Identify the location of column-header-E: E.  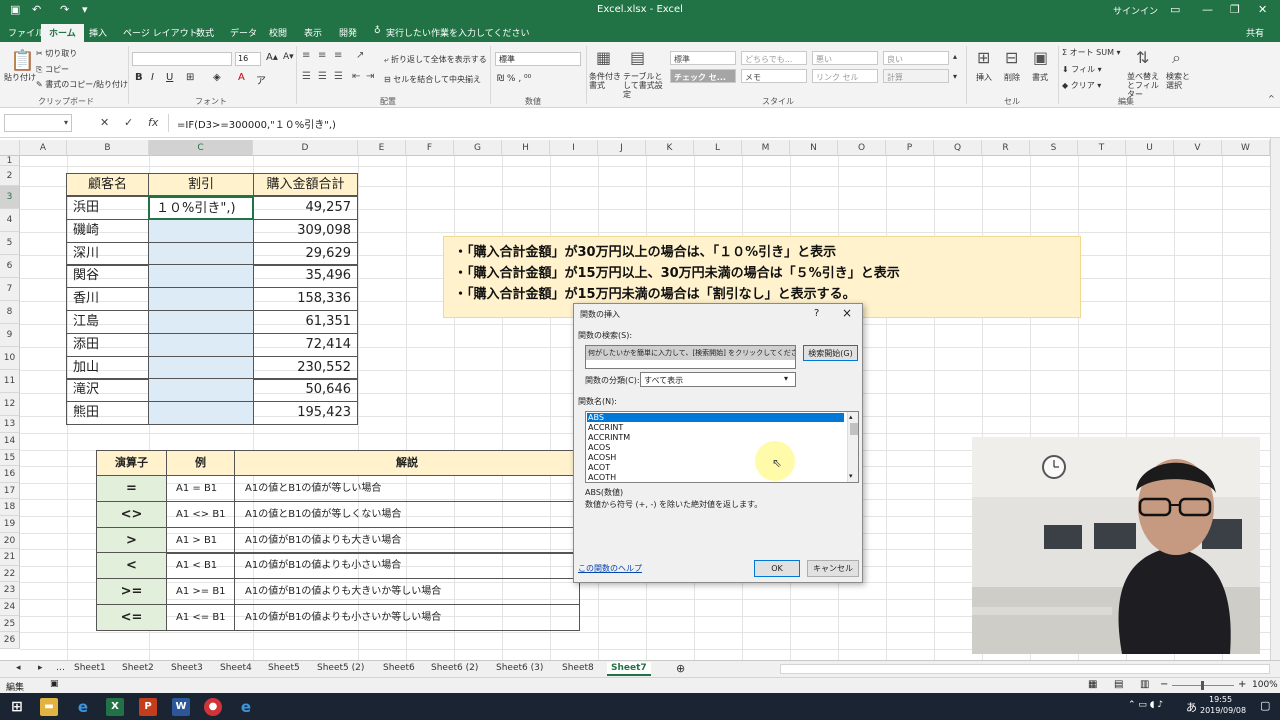
(382, 148).